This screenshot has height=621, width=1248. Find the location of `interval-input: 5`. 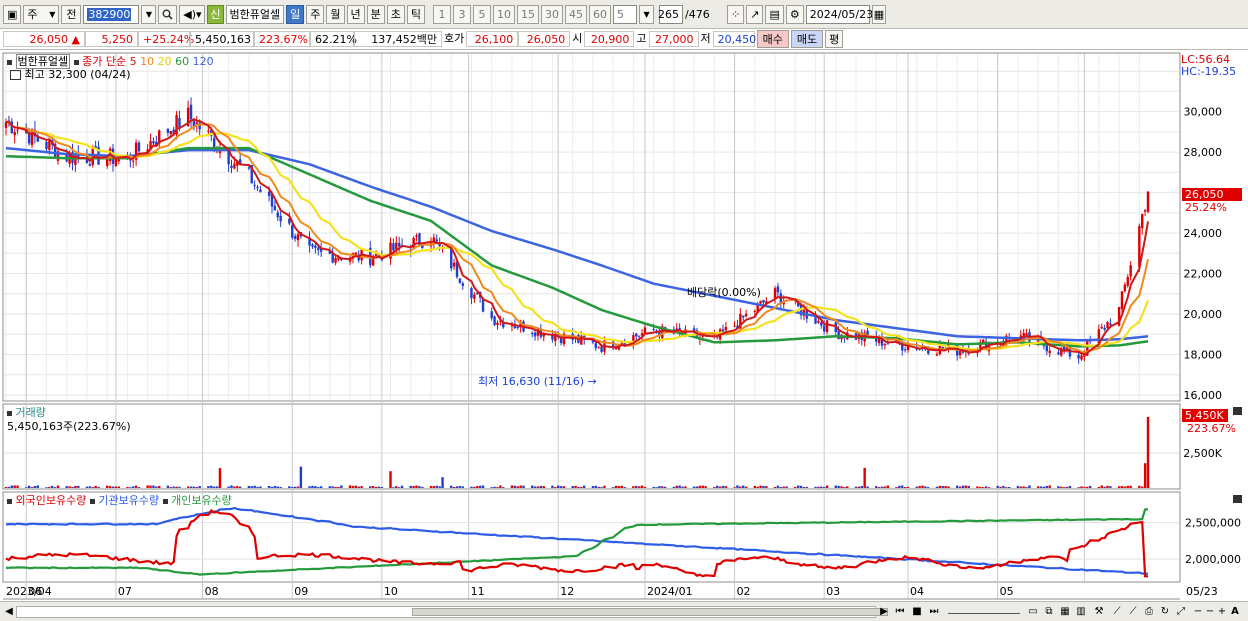

interval-input: 5 is located at coordinates (625, 14).